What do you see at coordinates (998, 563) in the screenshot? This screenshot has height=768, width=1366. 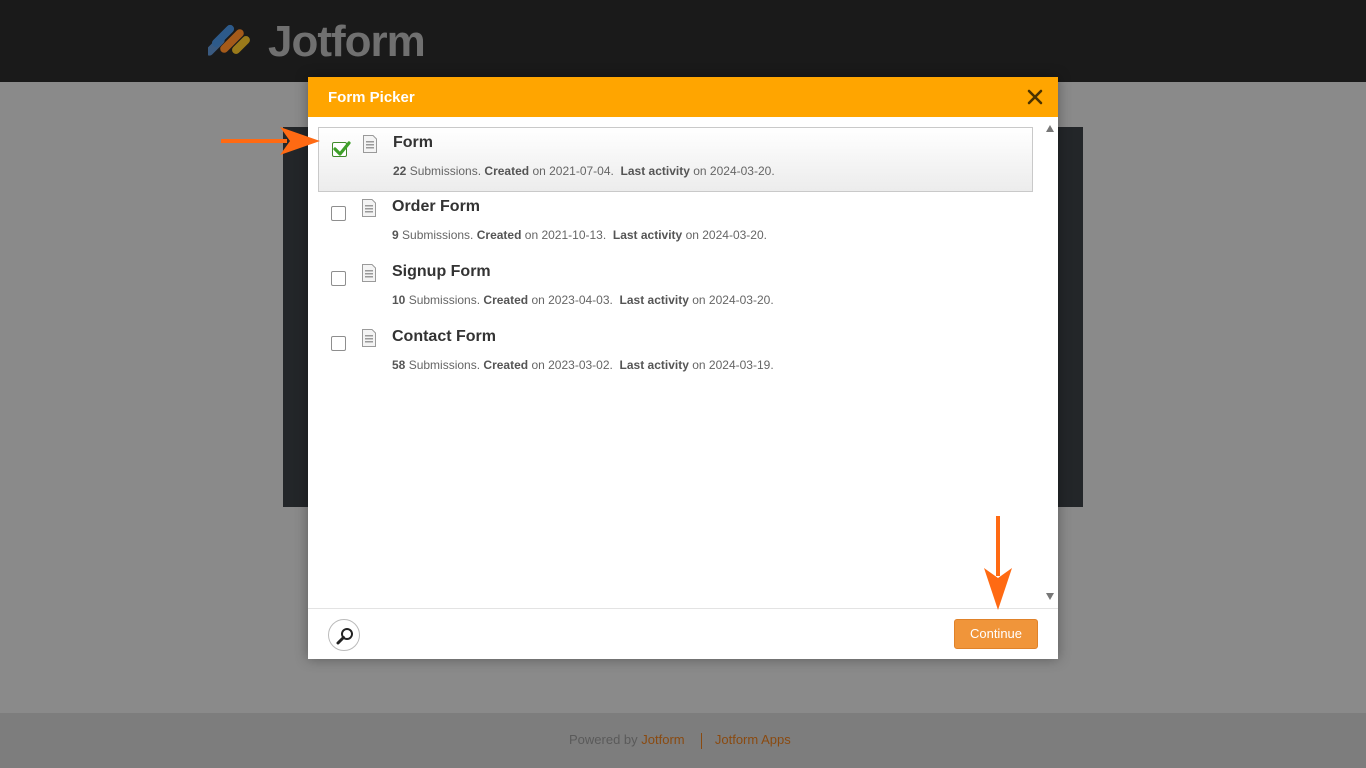 I see `arrow-down-icon` at bounding box center [998, 563].